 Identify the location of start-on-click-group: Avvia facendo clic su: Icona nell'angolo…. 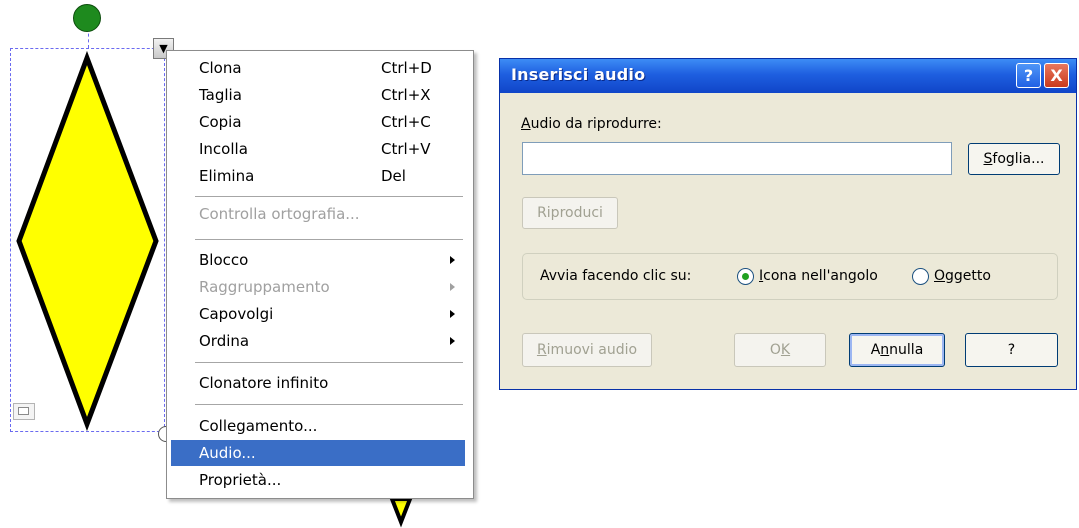
(790, 276).